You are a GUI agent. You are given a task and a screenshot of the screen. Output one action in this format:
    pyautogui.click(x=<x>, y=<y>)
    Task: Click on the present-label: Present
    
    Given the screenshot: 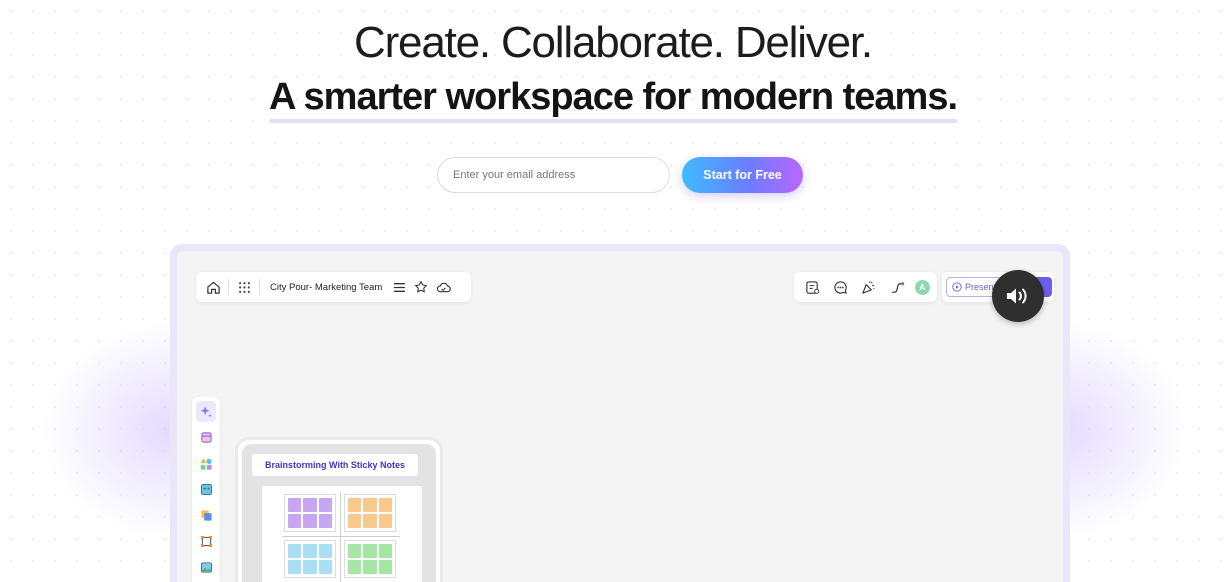 What is the action you would take?
    pyautogui.click(x=980, y=287)
    